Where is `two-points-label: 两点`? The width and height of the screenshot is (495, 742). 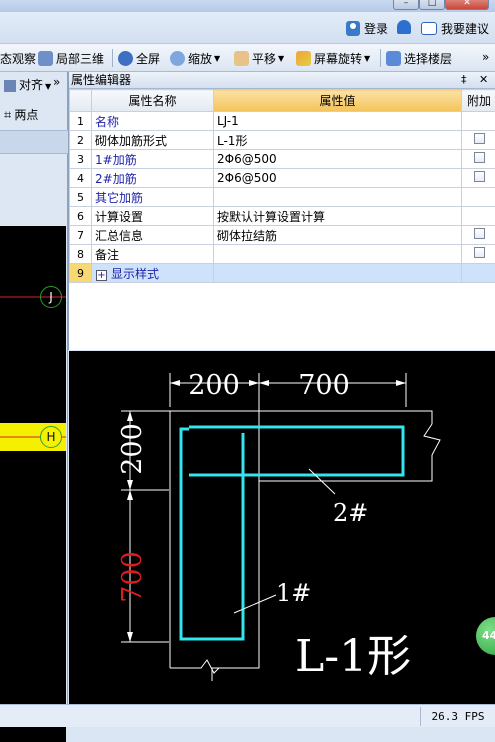
two-points-label: 两点 is located at coordinates (26, 115).